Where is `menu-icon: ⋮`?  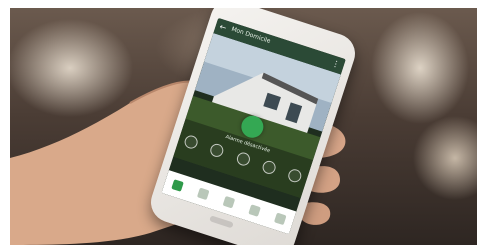 menu-icon: ⋮ is located at coordinates (335, 64).